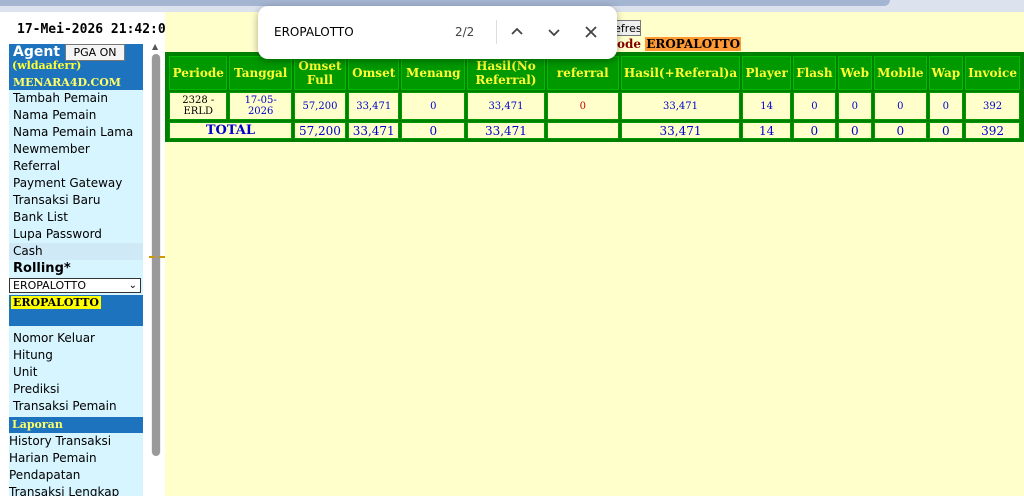 This screenshot has width=1024, height=496. Describe the element at coordinates (132, 285) in the screenshot. I see `chevron-down-icon: ⌄` at that location.